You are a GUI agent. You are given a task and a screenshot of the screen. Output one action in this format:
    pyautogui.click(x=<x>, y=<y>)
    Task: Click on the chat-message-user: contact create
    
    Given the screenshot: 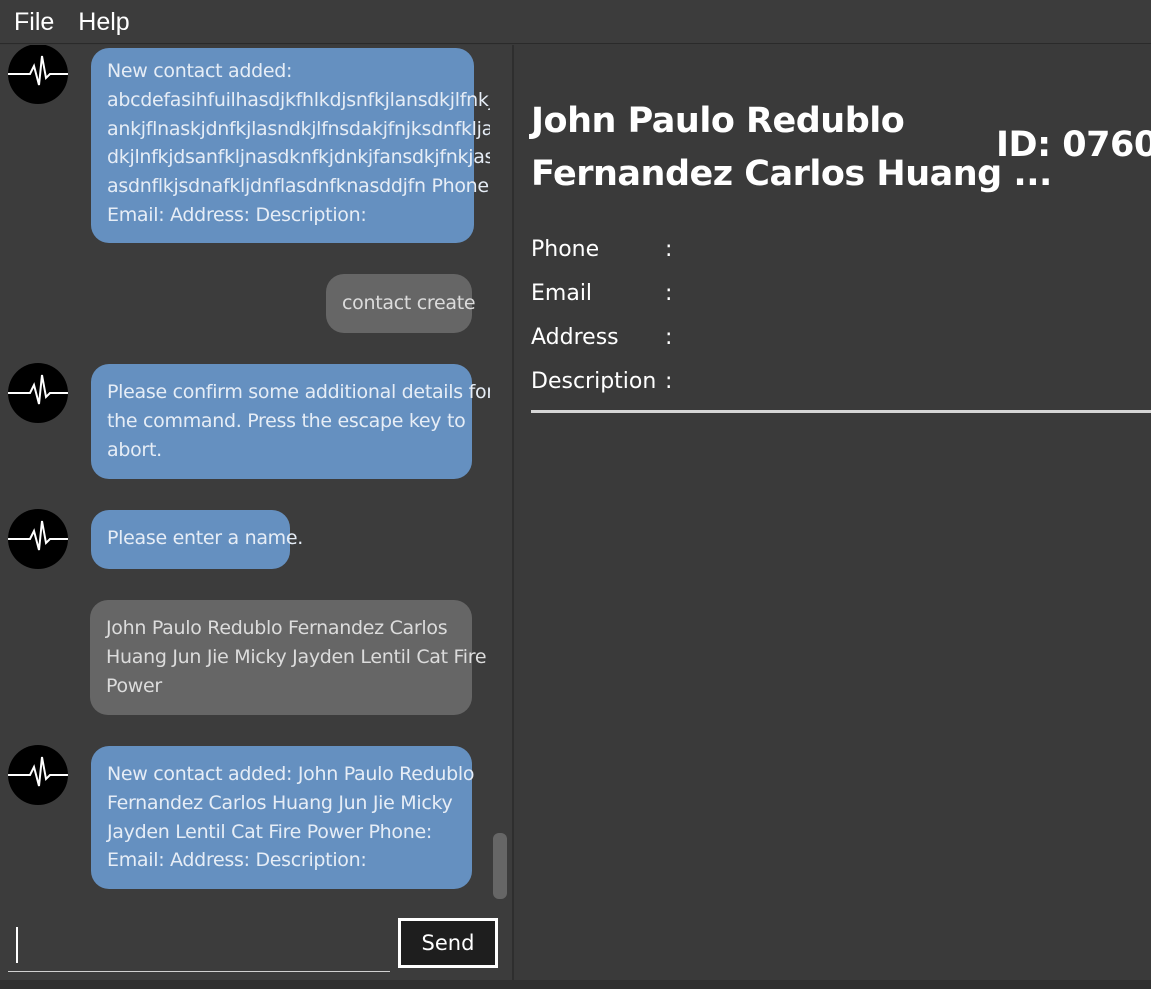 What is the action you would take?
    pyautogui.click(x=401, y=303)
    